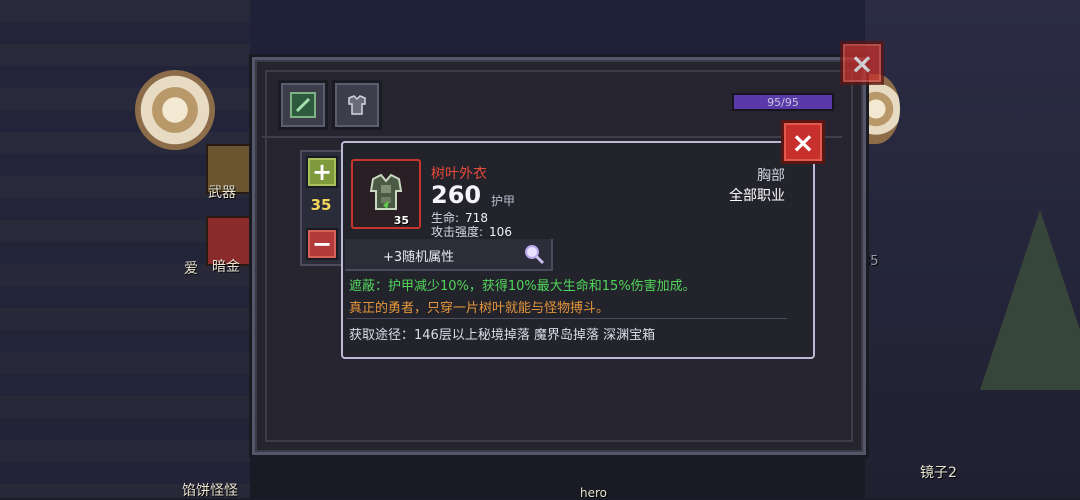 Image resolution: width=1080 pixels, height=500 pixels. Describe the element at coordinates (321, 205) in the screenshot. I see `counter-value: 35` at that location.